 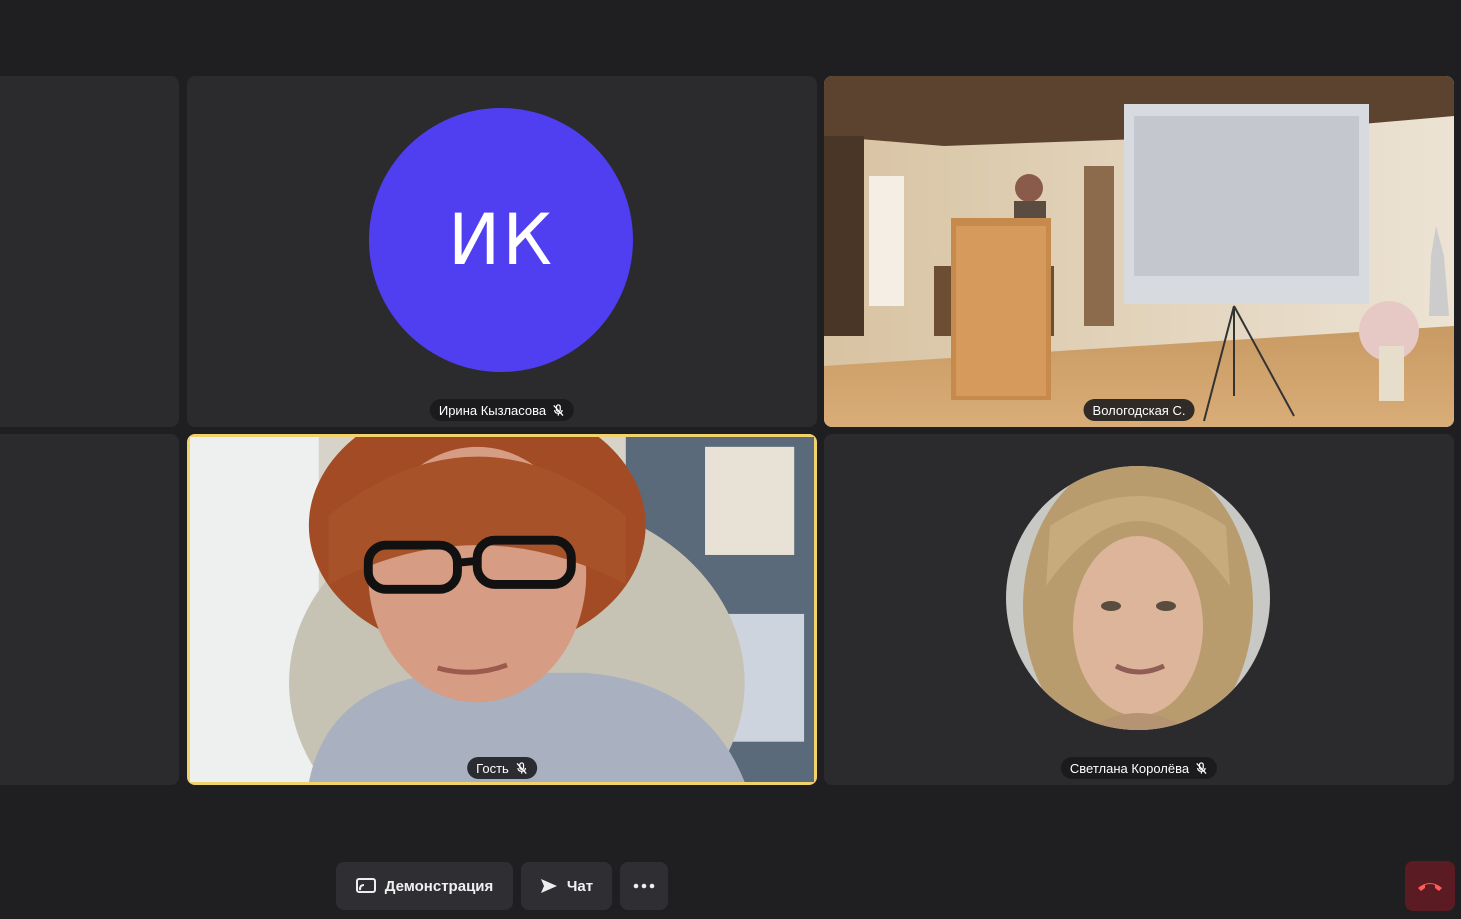 What do you see at coordinates (492, 410) in the screenshot?
I see `participant-name: Ирина Кызласова` at bounding box center [492, 410].